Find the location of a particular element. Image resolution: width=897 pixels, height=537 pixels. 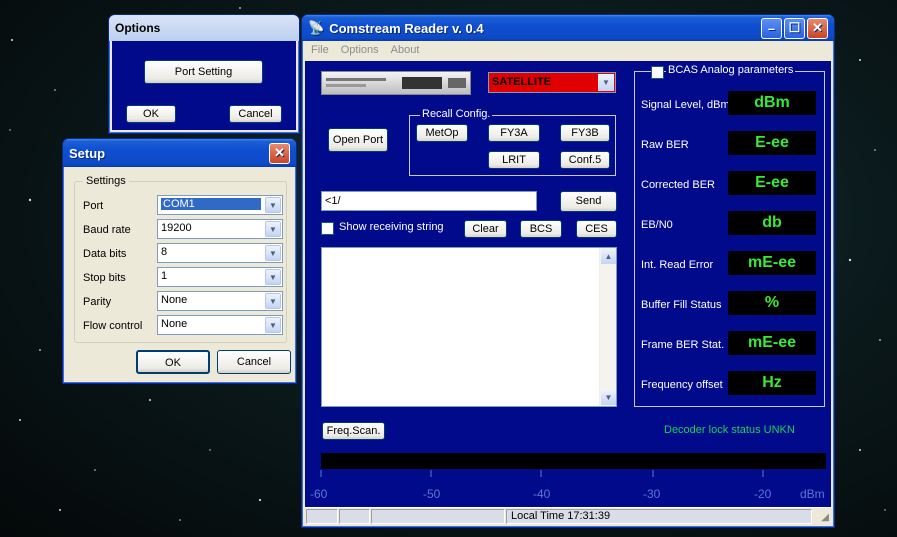

scale-tick-label: -40 is located at coordinates (542, 494).